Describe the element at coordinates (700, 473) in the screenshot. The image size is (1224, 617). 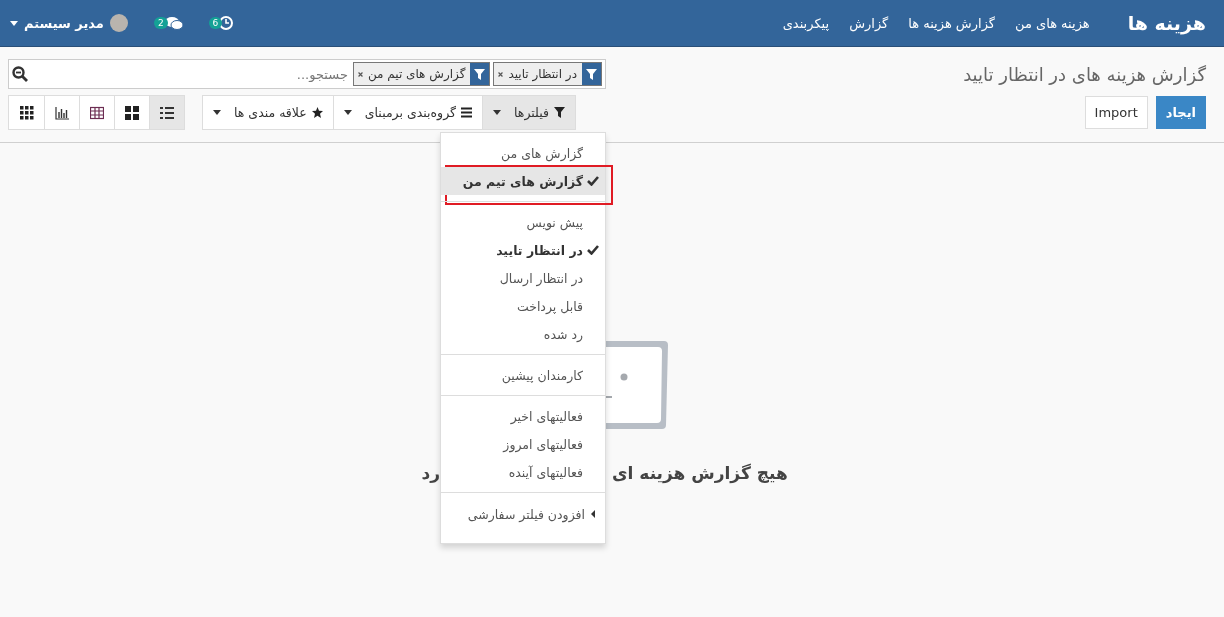
I see `empty-state-message: هیچ گزارش هزینه ای` at that location.